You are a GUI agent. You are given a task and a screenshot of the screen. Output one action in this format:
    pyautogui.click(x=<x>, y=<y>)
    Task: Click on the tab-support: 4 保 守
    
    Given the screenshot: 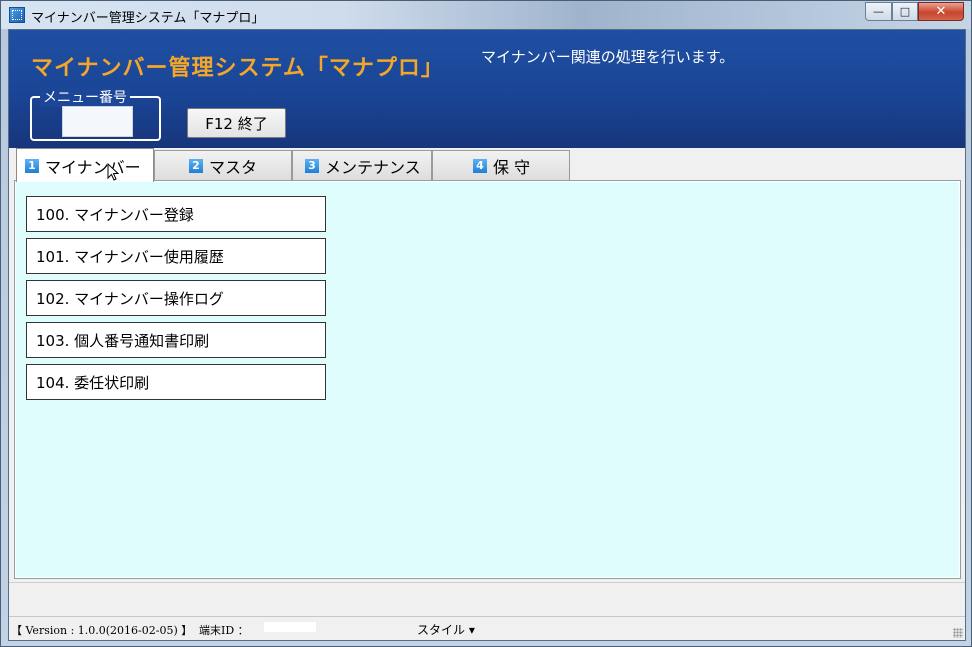 What is the action you would take?
    pyautogui.click(x=501, y=165)
    